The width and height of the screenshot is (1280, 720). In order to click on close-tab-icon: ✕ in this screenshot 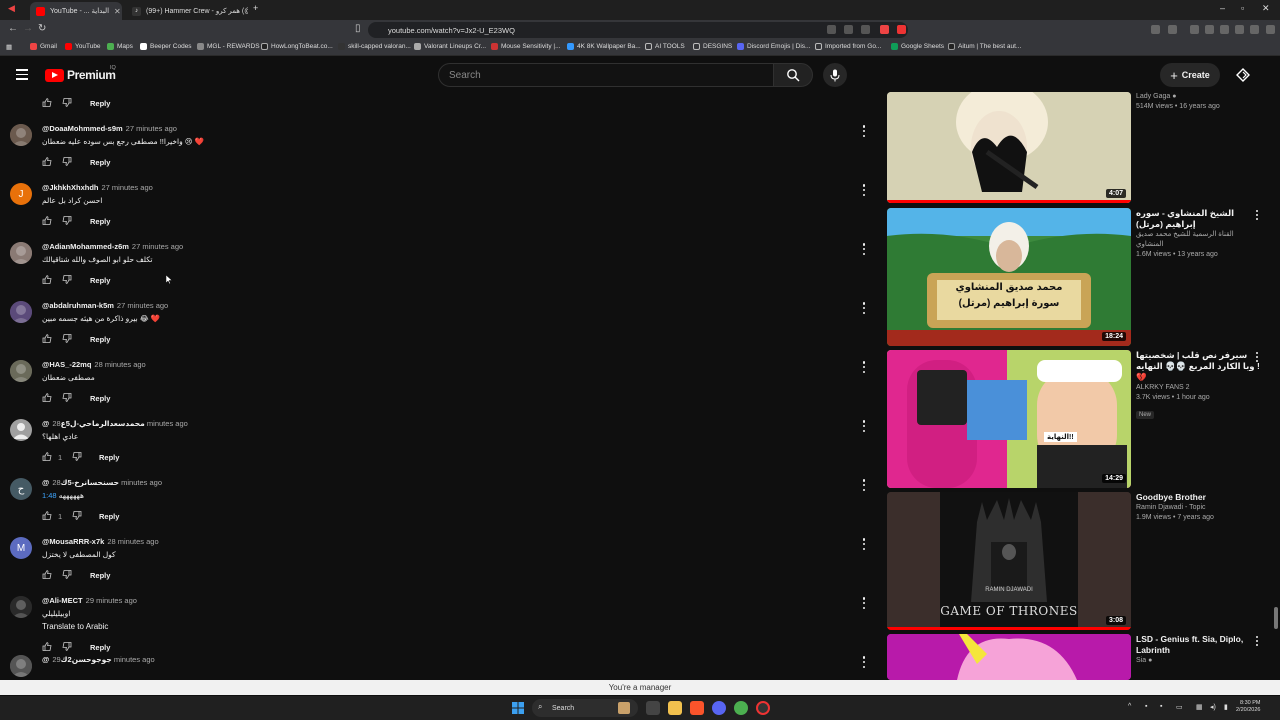, I will do `click(117, 11)`.